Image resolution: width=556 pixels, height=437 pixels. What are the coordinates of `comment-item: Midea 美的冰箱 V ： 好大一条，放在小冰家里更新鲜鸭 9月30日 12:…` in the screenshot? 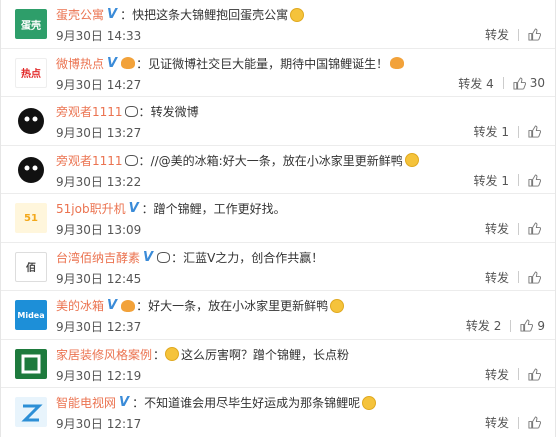 It's located at (278, 315).